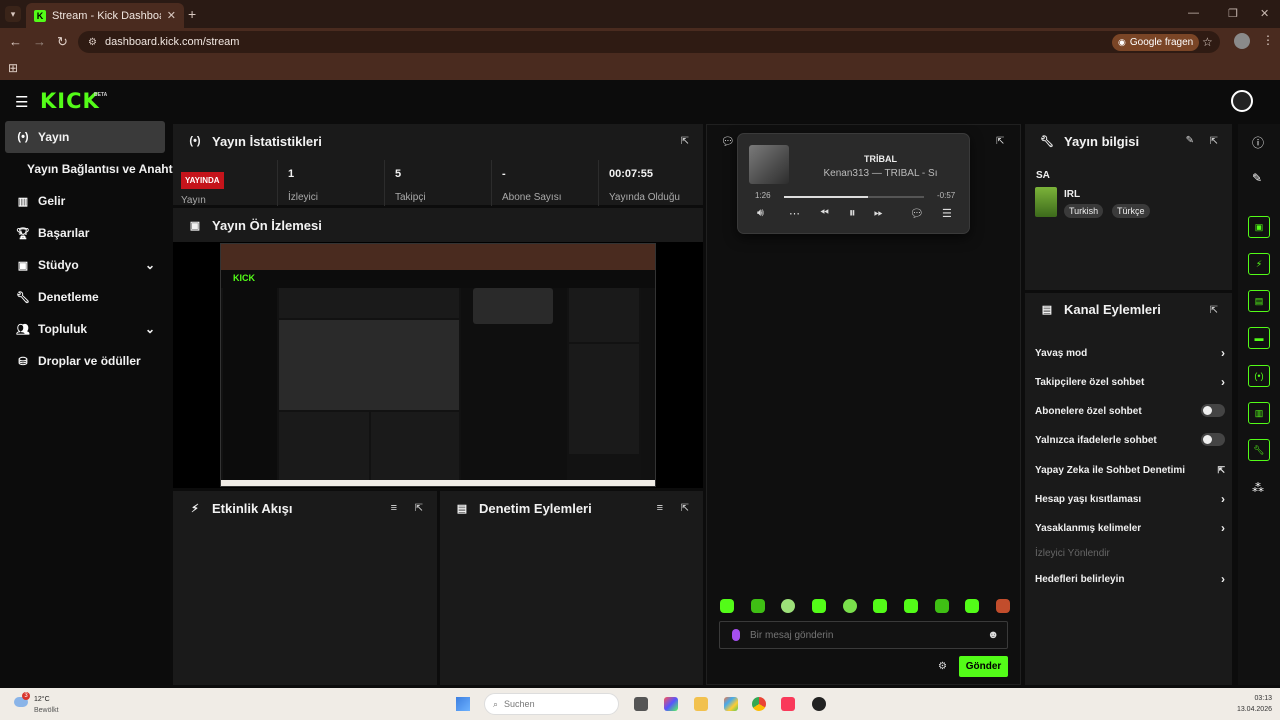 The image size is (1280, 720). I want to click on lyrics-icon: 💬︎, so click(917, 213).